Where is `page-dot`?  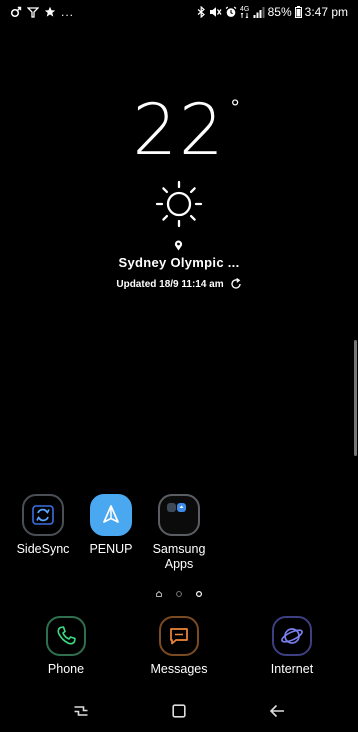
page-dot is located at coordinates (179, 590).